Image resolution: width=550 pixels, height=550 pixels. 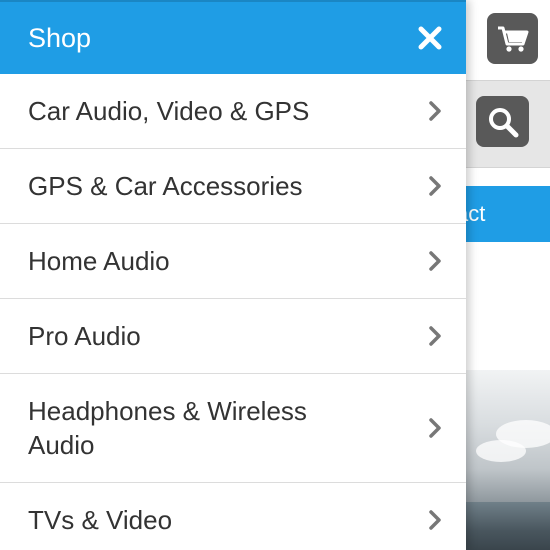 What do you see at coordinates (476, 213) in the screenshot?
I see `contact-button-label: act` at bounding box center [476, 213].